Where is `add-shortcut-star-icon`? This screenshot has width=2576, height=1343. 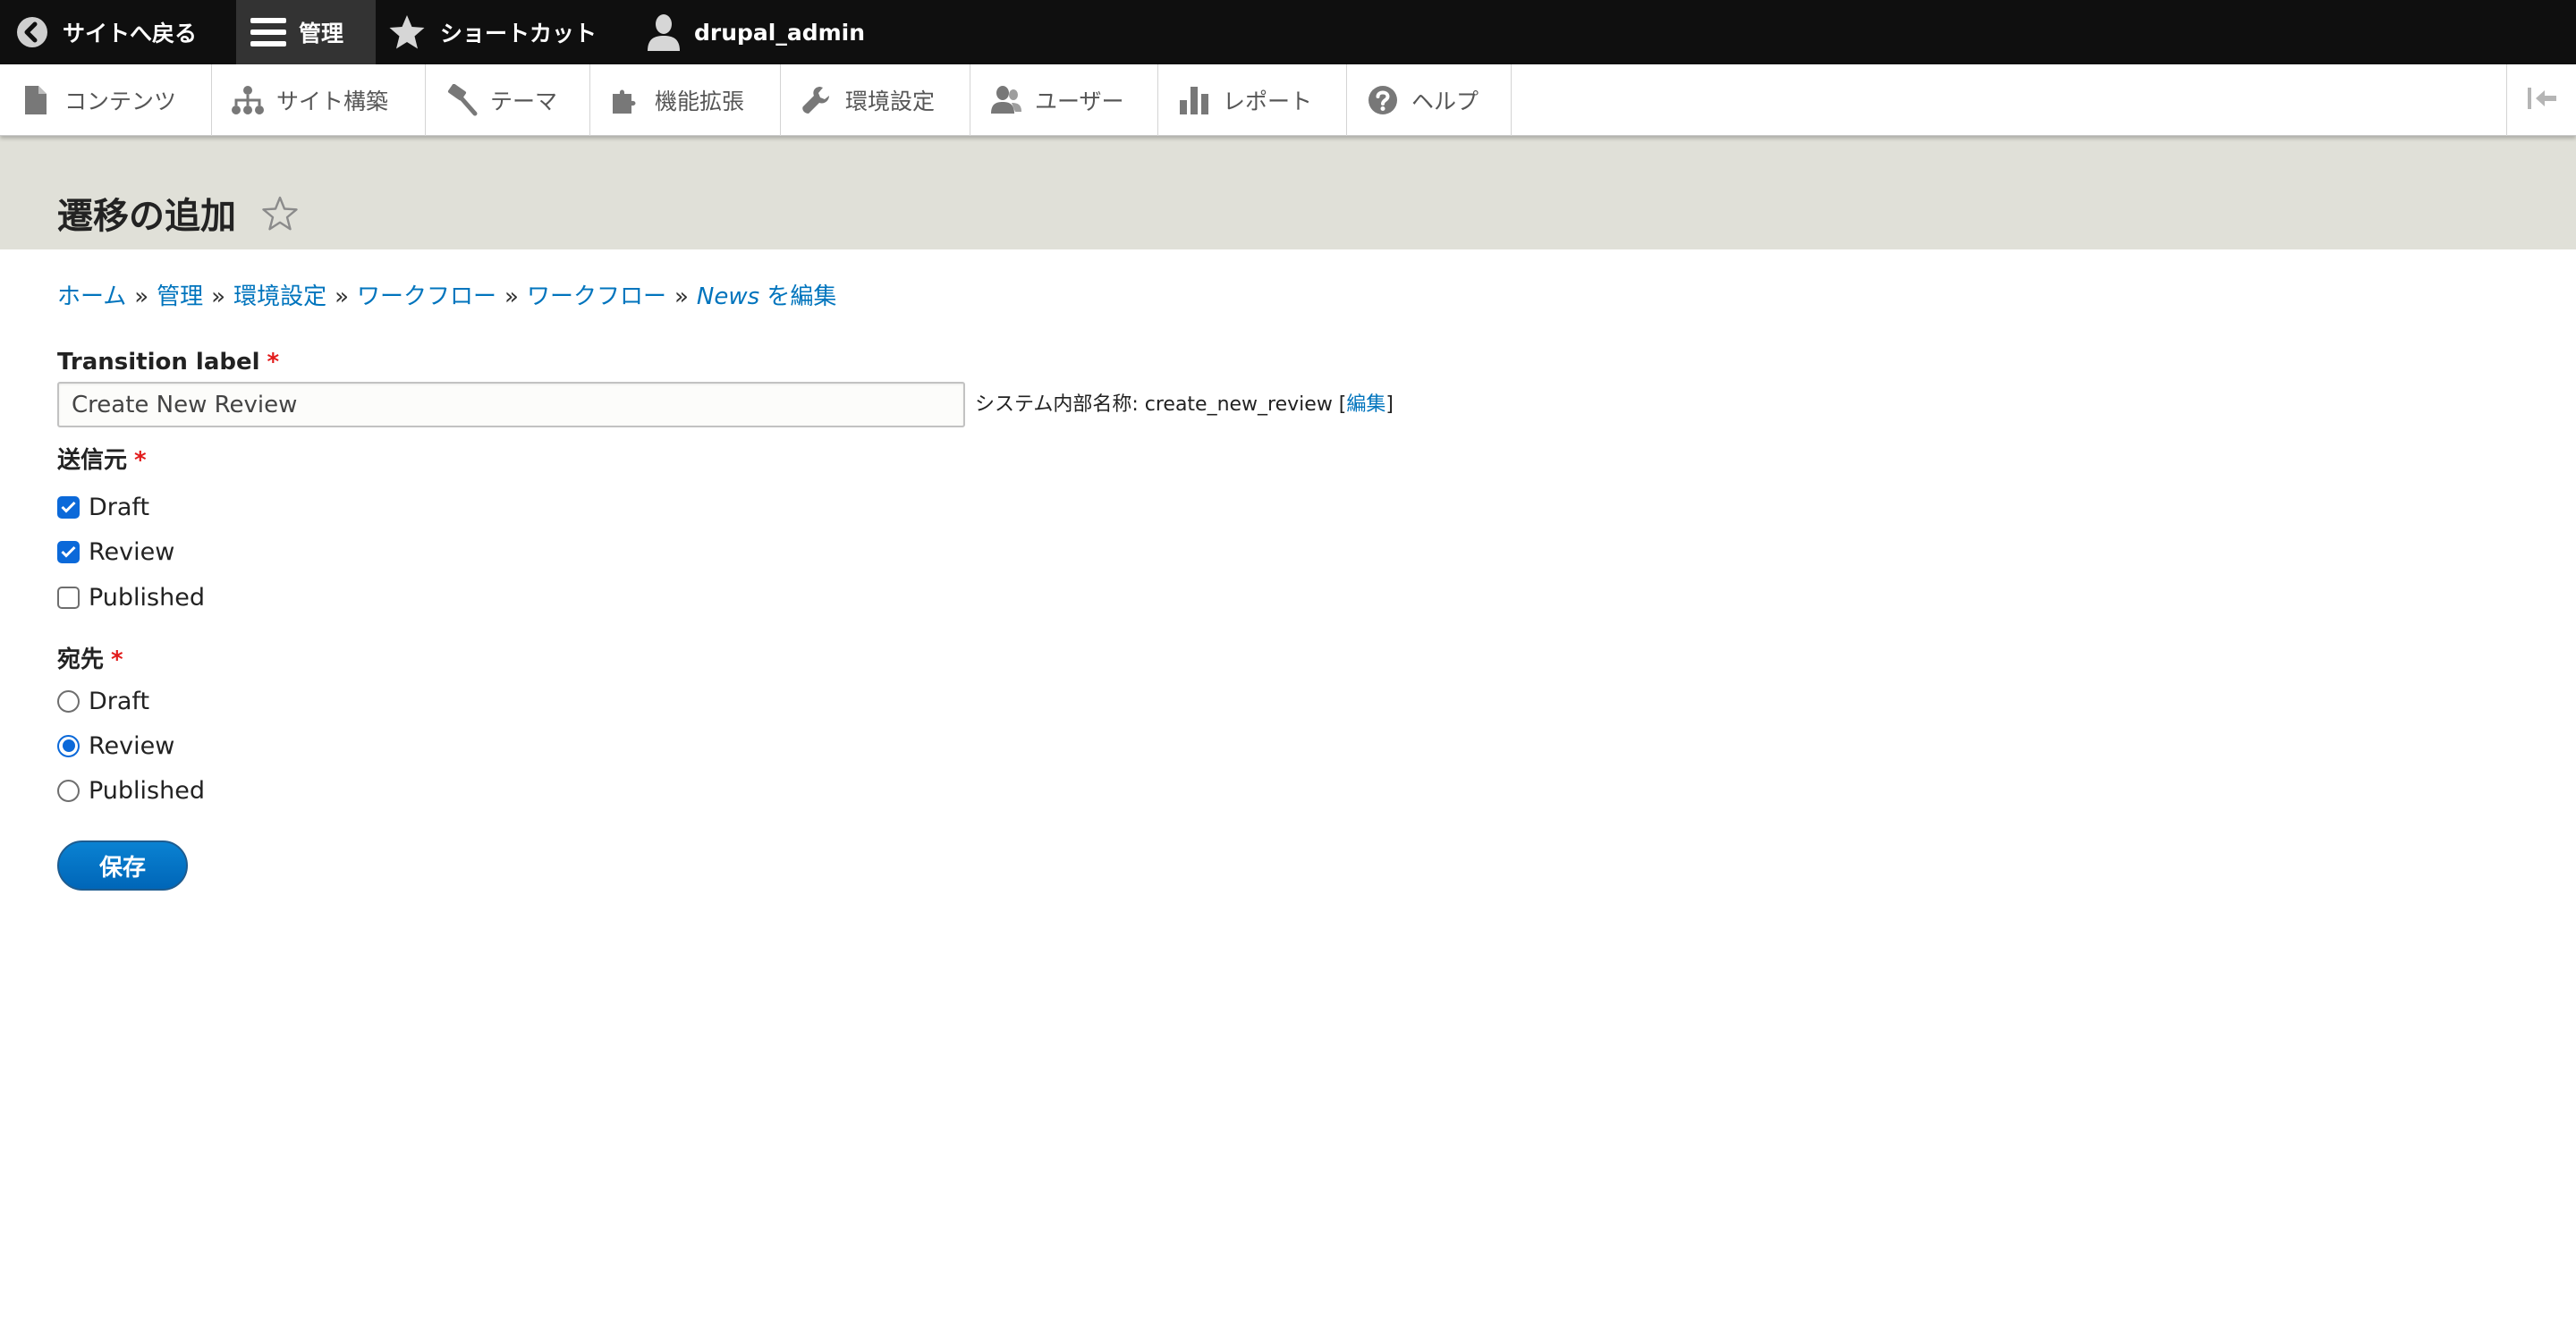 add-shortcut-star-icon is located at coordinates (280, 213).